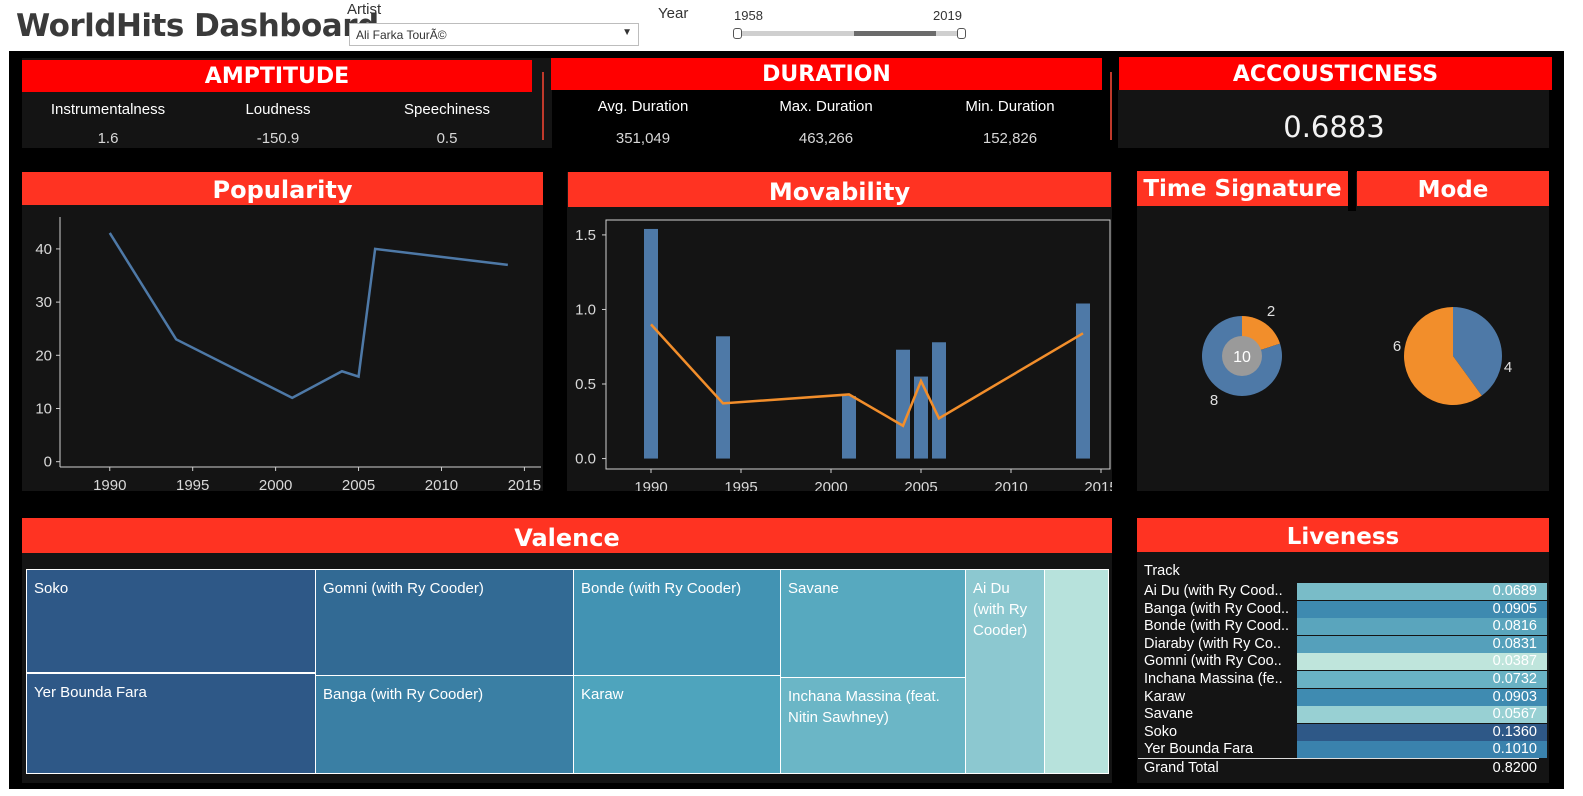 The height and width of the screenshot is (796, 1583). I want to click on avg-duration-label: Avg. Duration, so click(643, 106).